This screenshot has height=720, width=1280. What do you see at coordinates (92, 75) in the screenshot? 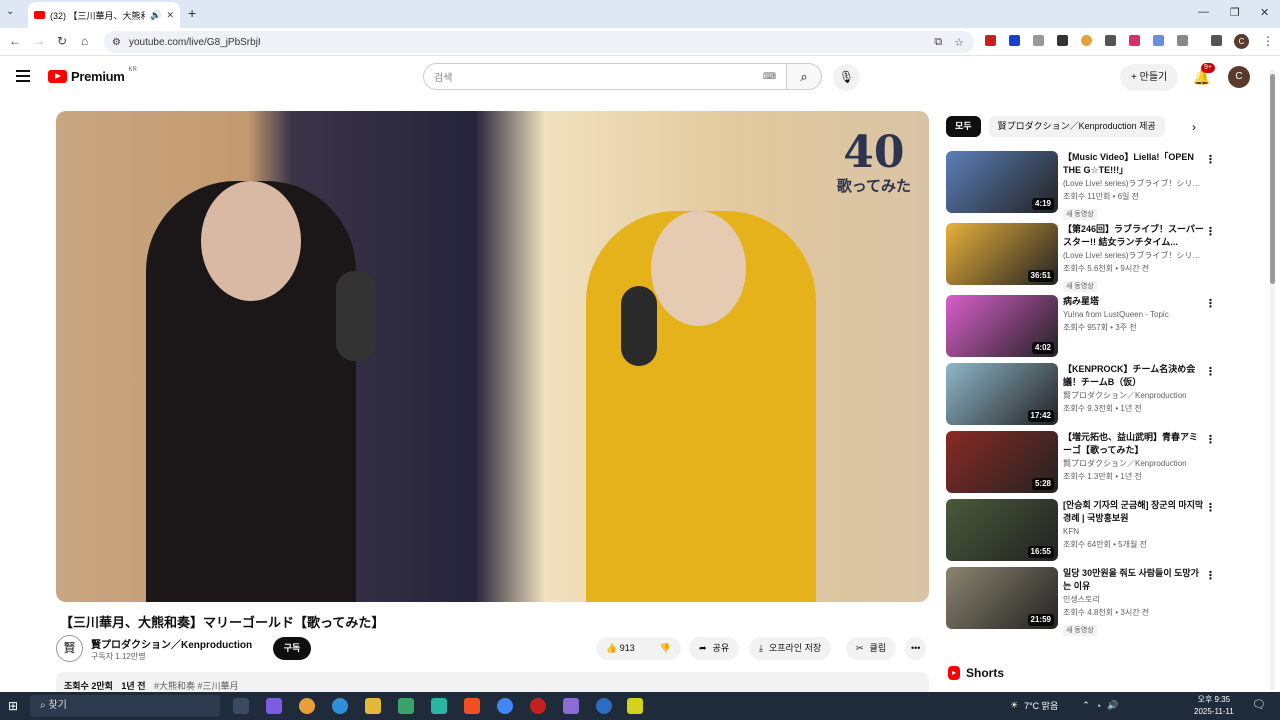
I see `youtube-logo: Premium KR` at bounding box center [92, 75].